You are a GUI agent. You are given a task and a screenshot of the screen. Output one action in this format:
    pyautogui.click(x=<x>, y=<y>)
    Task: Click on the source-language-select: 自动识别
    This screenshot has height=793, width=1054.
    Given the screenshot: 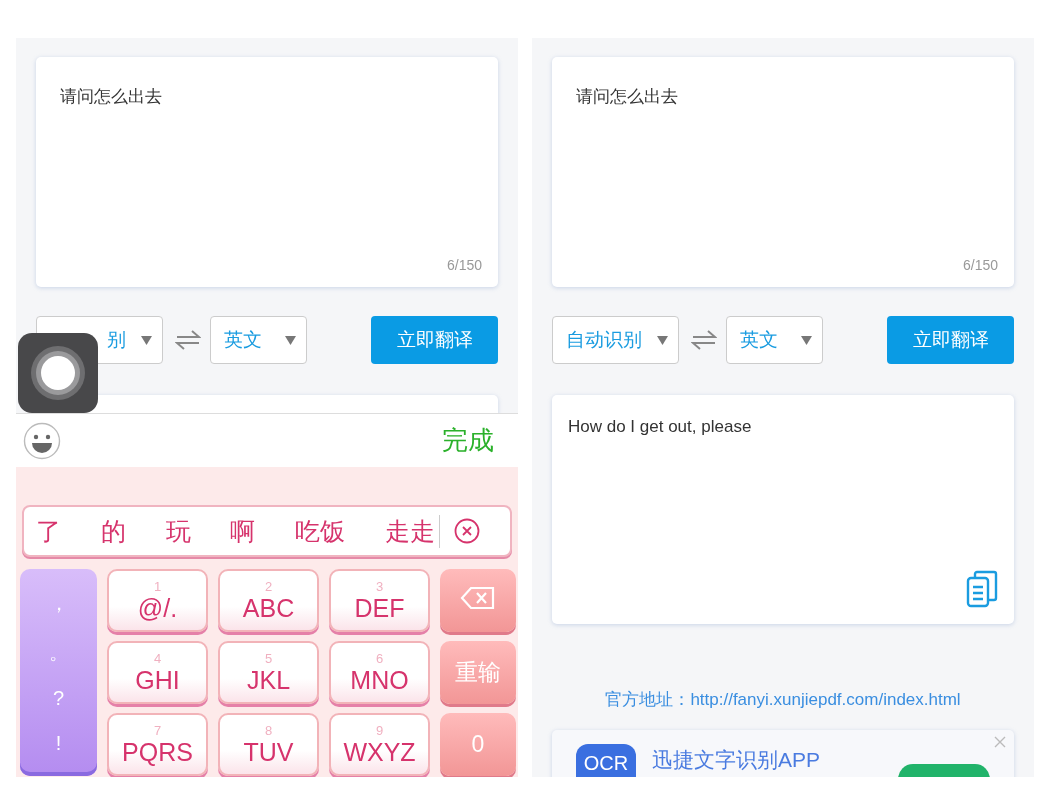 What is the action you would take?
    pyautogui.click(x=615, y=340)
    